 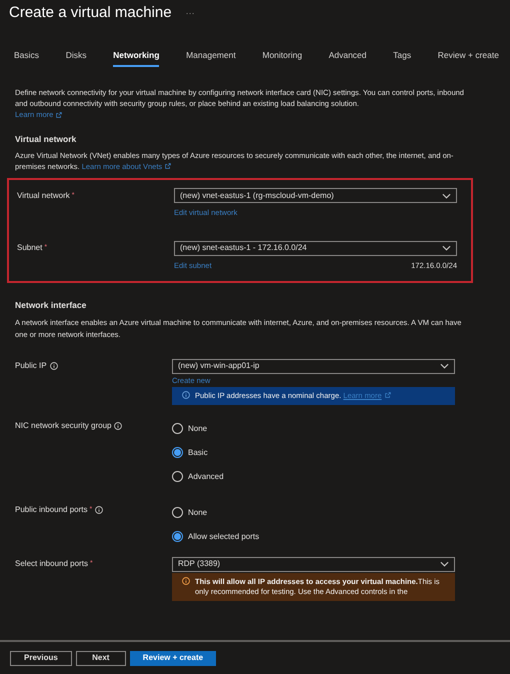 I want to click on tab: Tags, so click(x=402, y=58).